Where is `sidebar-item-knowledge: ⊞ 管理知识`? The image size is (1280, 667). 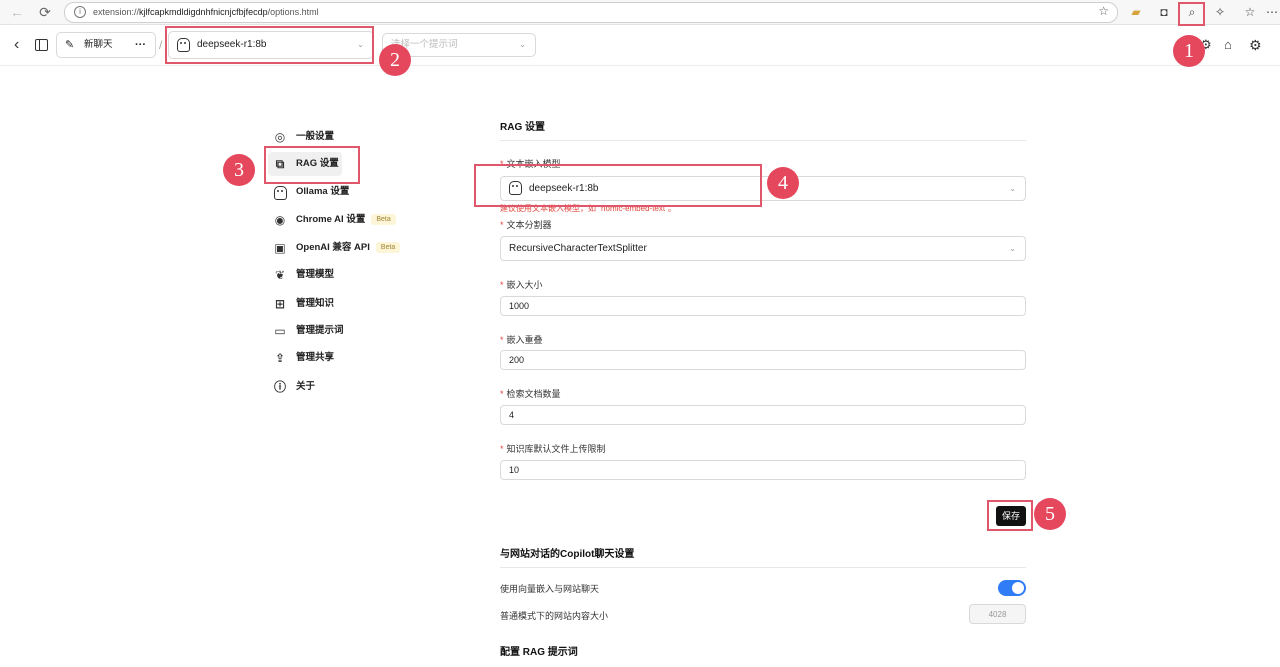 sidebar-item-knowledge: ⊞ 管理知识 is located at coordinates (348, 304).